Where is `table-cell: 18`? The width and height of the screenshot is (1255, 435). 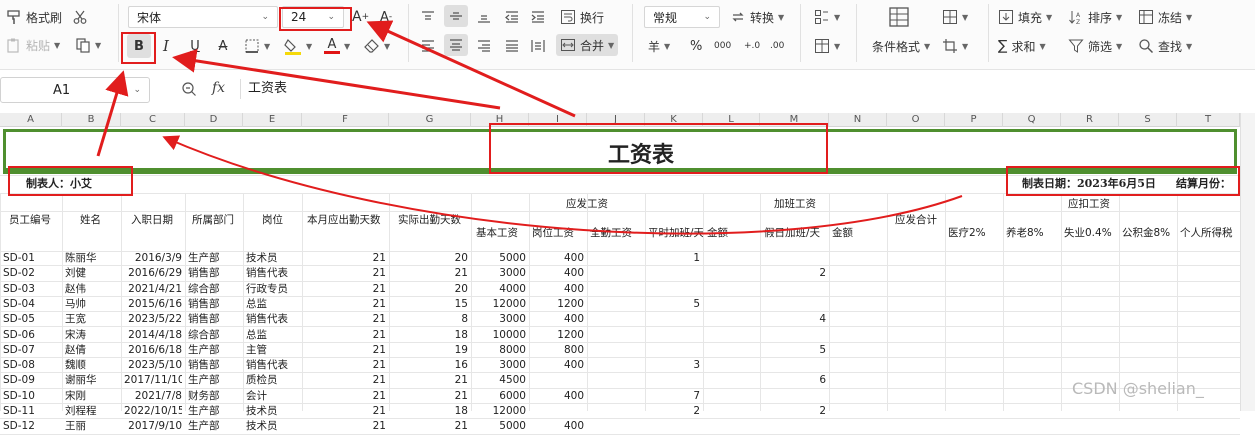
table-cell: 18 is located at coordinates (430, 411).